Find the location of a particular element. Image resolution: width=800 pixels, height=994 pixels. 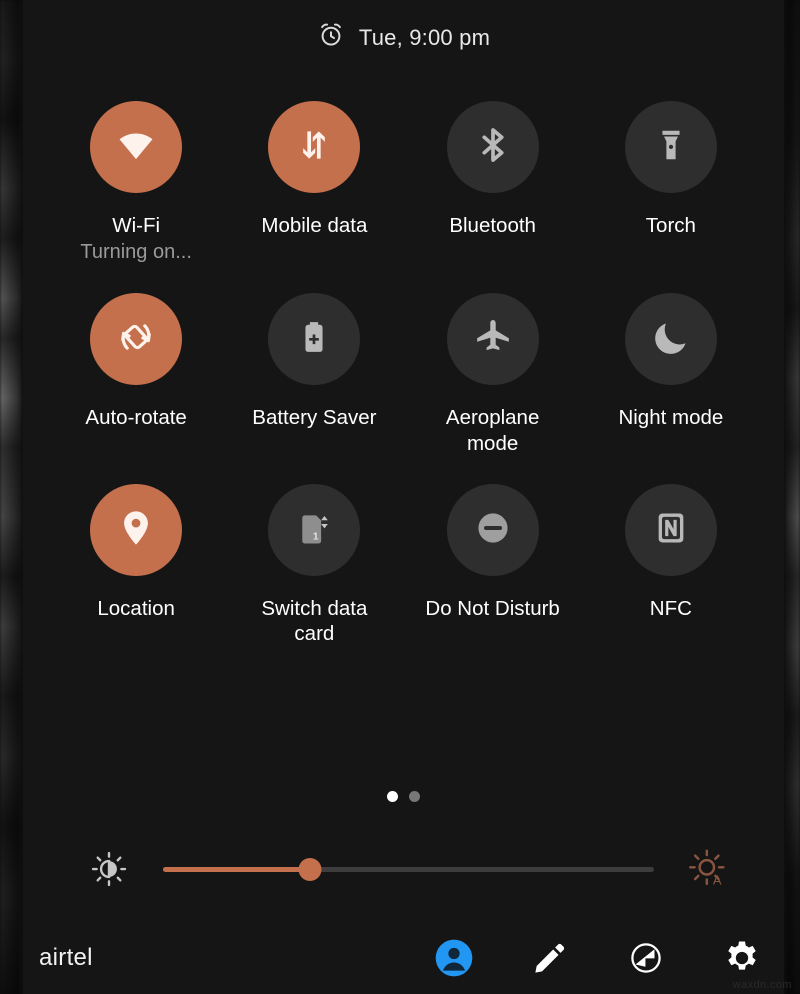

tile-auto-rotate-circle is located at coordinates (136, 339).